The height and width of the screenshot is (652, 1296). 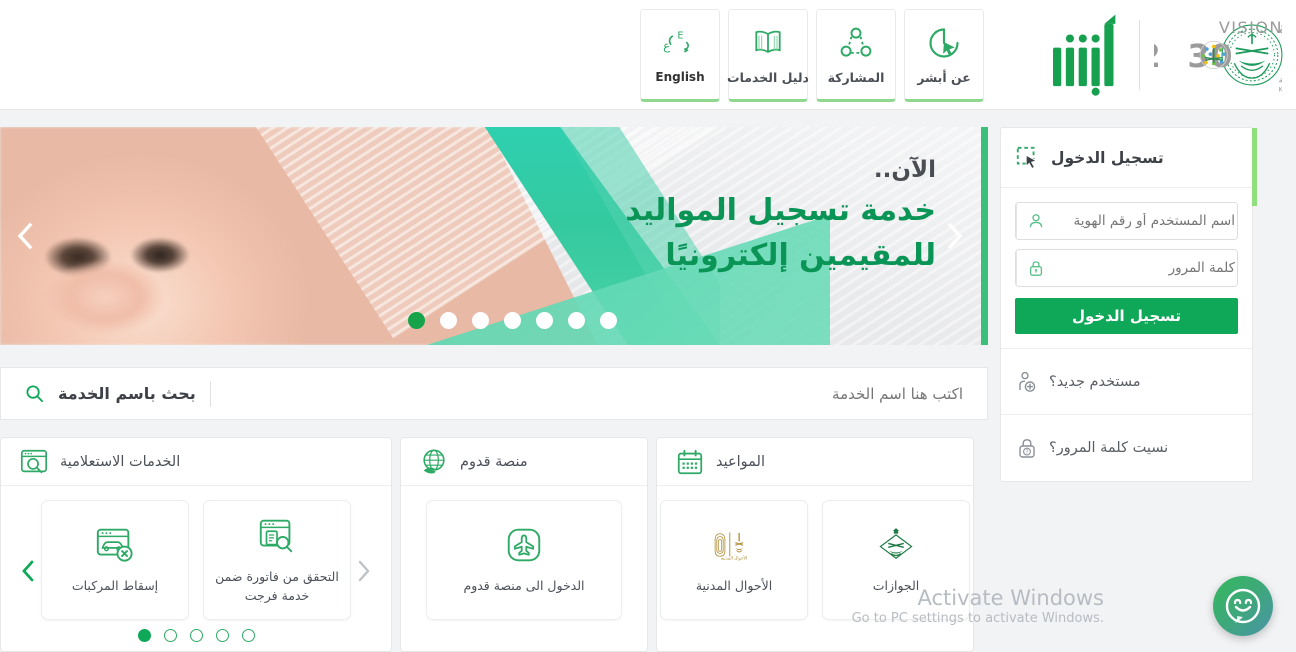 What do you see at coordinates (34, 461) in the screenshot?
I see `browser-search-icon` at bounding box center [34, 461].